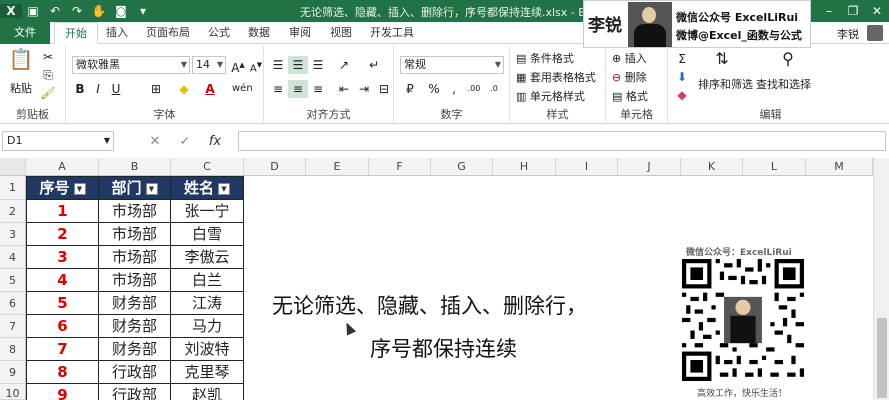  Describe the element at coordinates (722, 62) in the screenshot. I see `sort-filter-icon: ⇅` at that location.